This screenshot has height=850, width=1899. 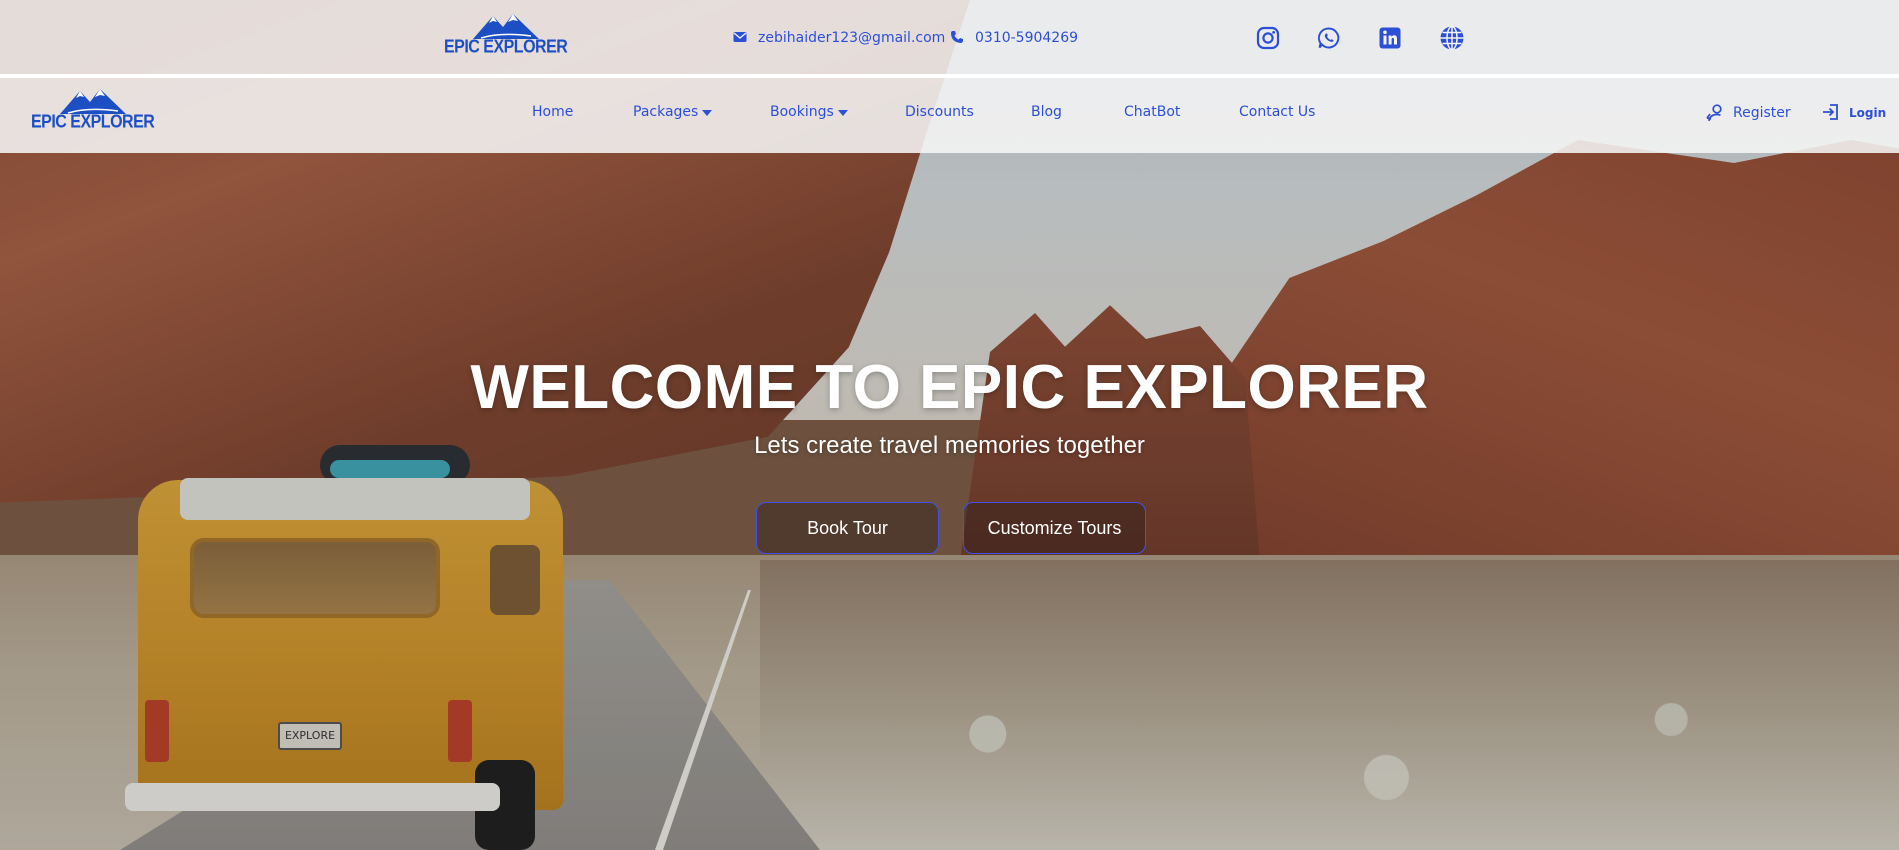 I want to click on brand-logo-top: EPIC EXPLORER, so click(x=506, y=35).